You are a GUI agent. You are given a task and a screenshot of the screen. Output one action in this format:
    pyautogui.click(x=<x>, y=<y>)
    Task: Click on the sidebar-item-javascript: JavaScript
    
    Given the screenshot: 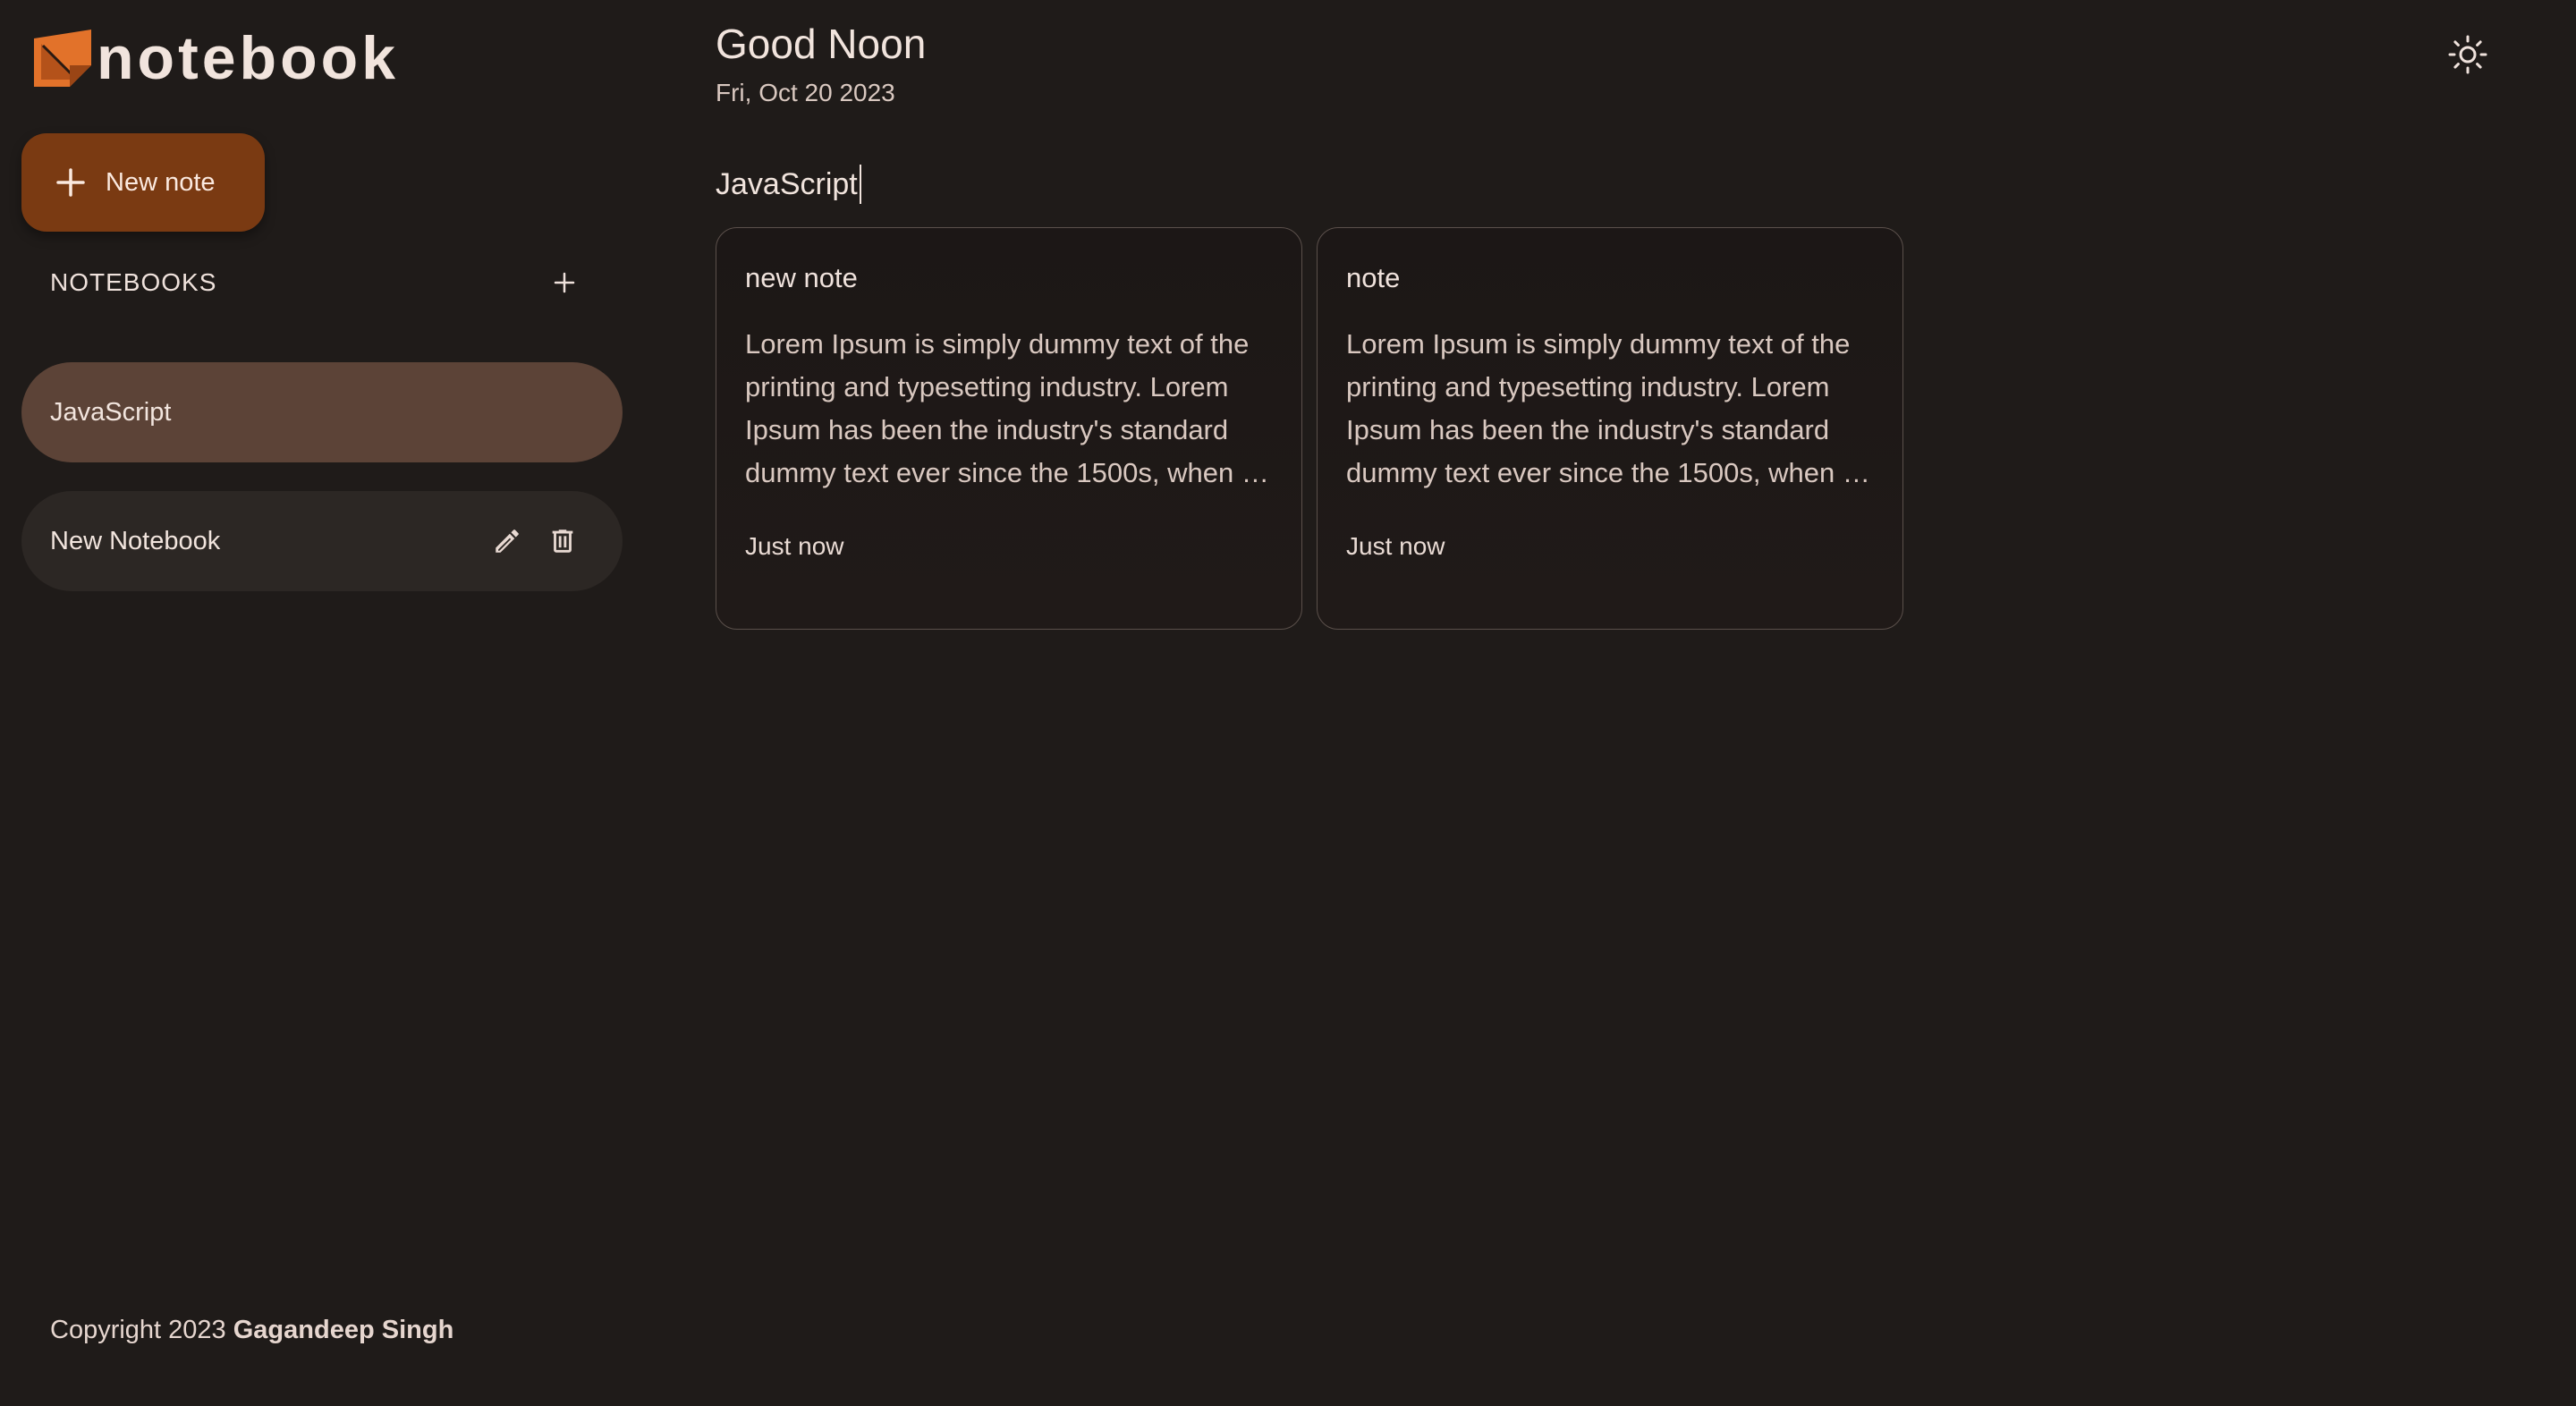 What is the action you would take?
    pyautogui.click(x=322, y=412)
    